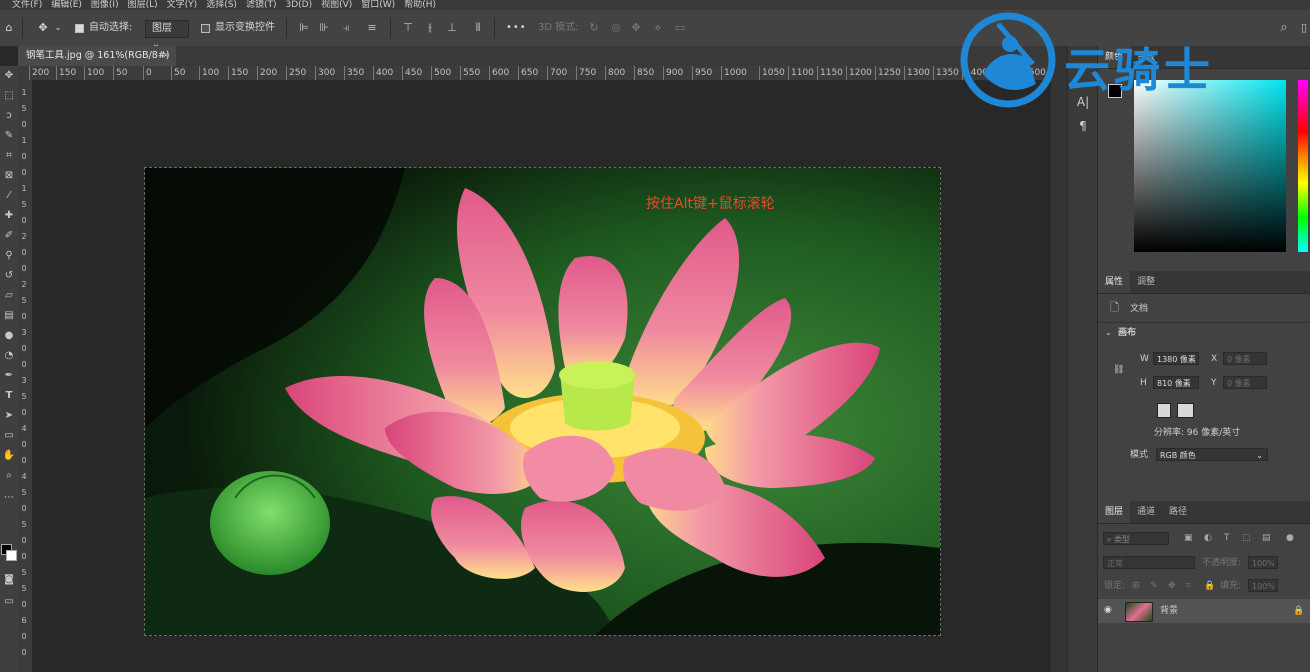  I want to click on width-field: 1380 像素, so click(1176, 358).